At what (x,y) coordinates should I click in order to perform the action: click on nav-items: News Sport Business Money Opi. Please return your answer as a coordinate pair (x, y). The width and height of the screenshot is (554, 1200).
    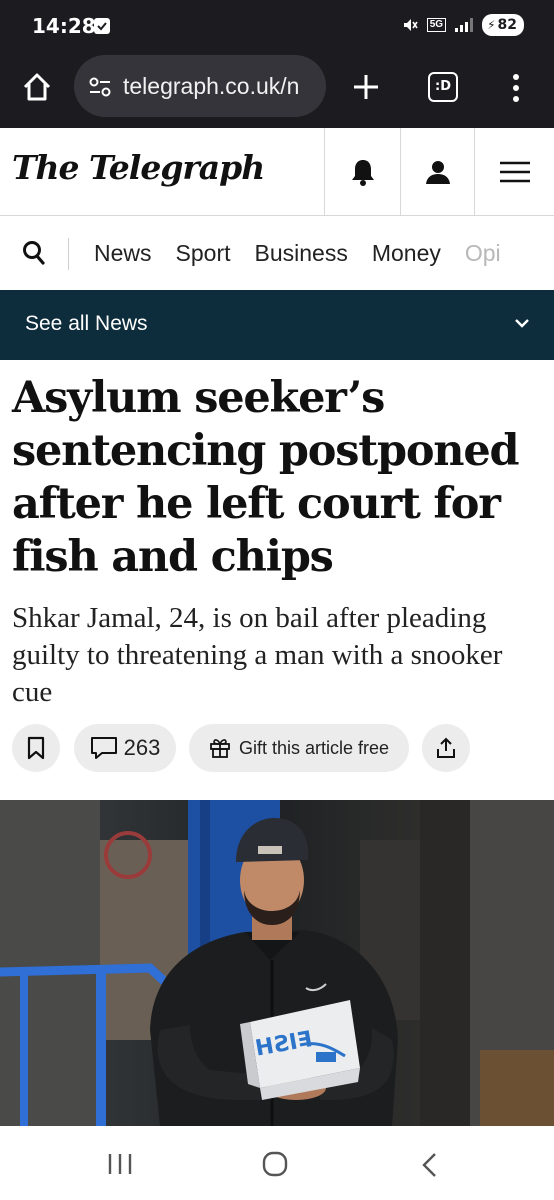
    Looking at the image, I should click on (297, 253).